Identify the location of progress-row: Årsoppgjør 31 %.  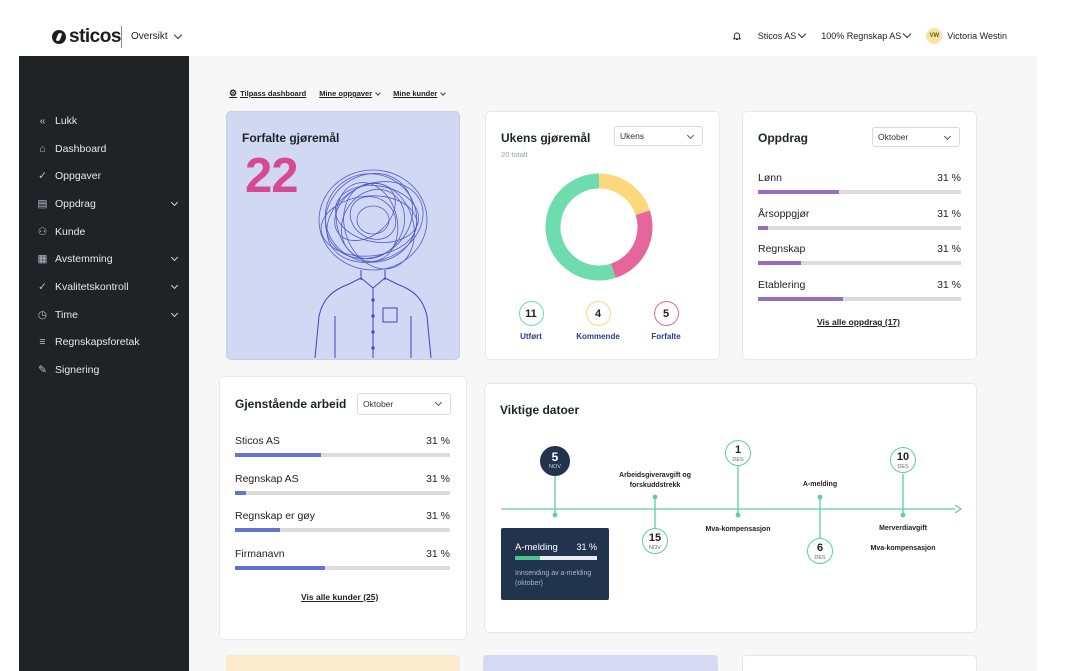
(859, 219).